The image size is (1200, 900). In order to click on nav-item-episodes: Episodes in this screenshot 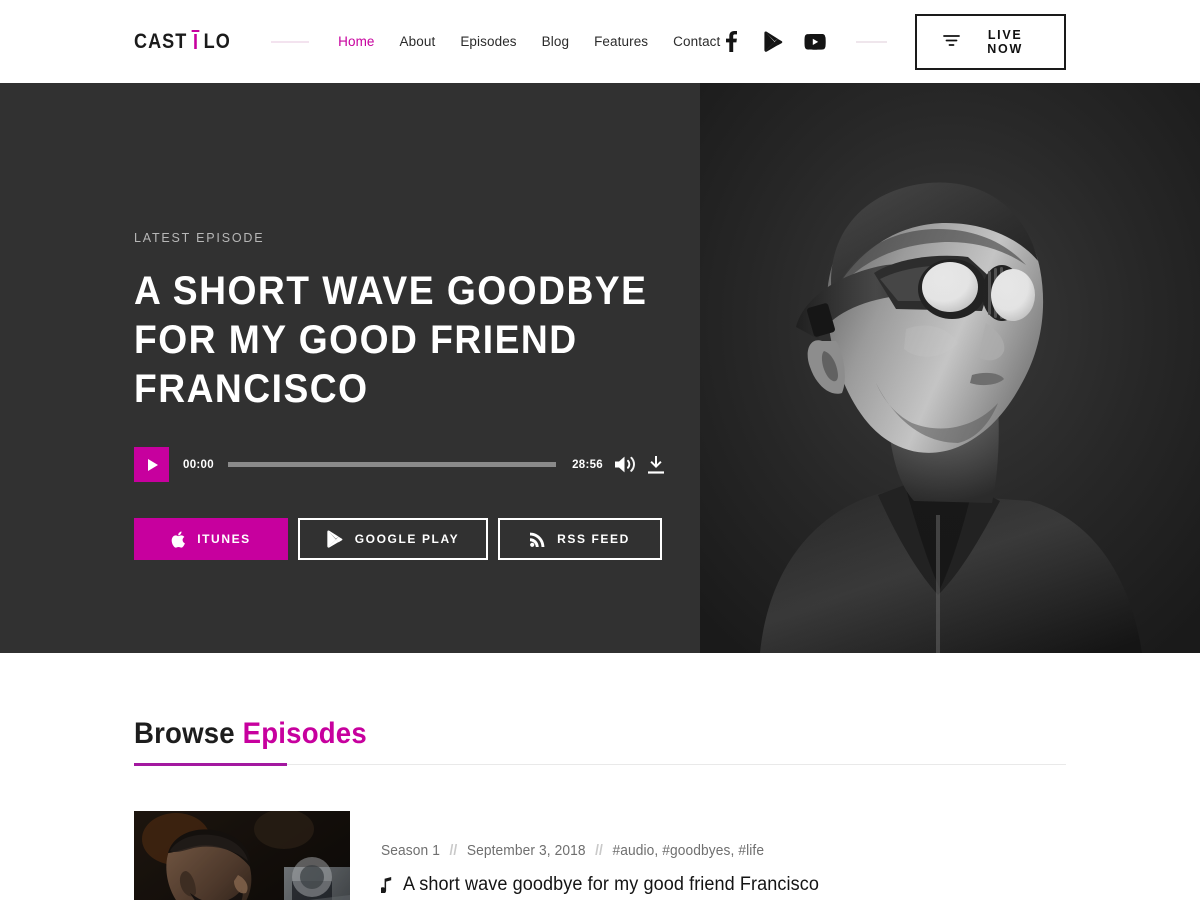, I will do `click(488, 41)`.